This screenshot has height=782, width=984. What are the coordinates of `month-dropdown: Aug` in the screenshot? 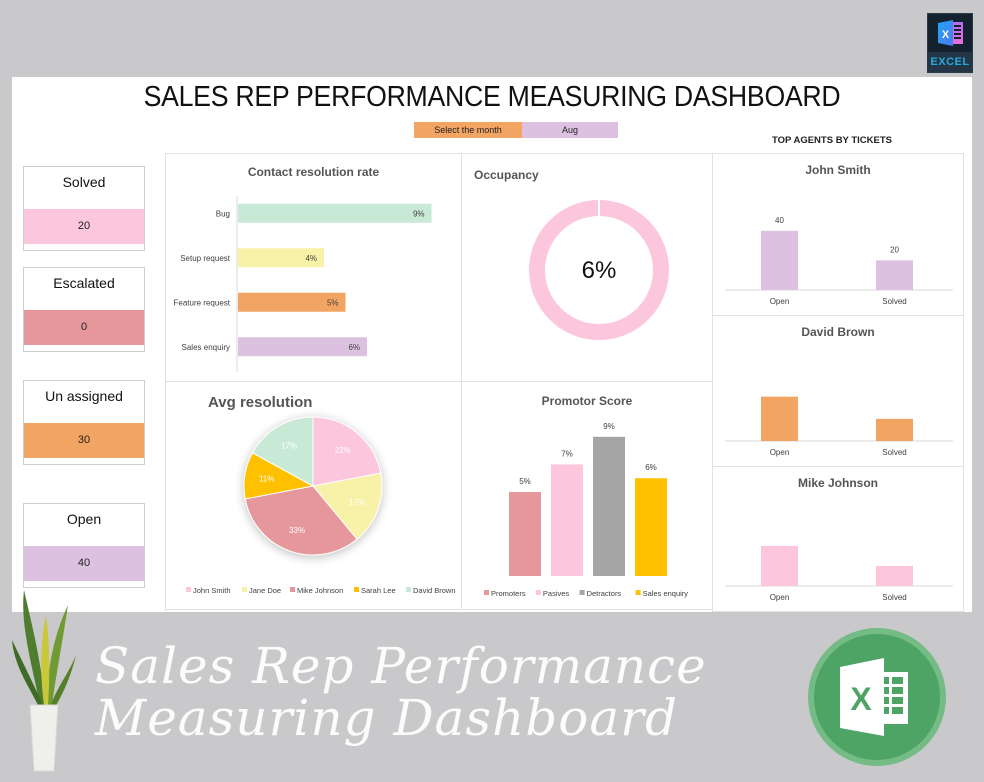 It's located at (570, 130).